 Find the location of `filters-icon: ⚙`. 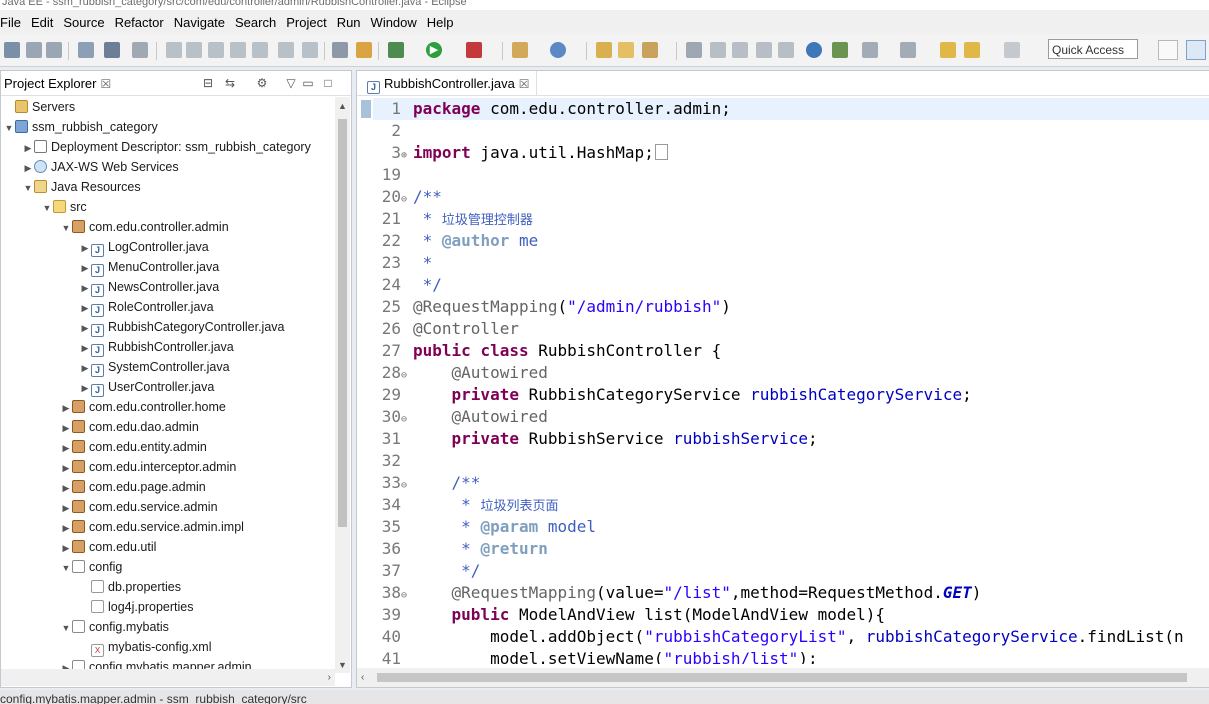

filters-icon: ⚙ is located at coordinates (262, 83).